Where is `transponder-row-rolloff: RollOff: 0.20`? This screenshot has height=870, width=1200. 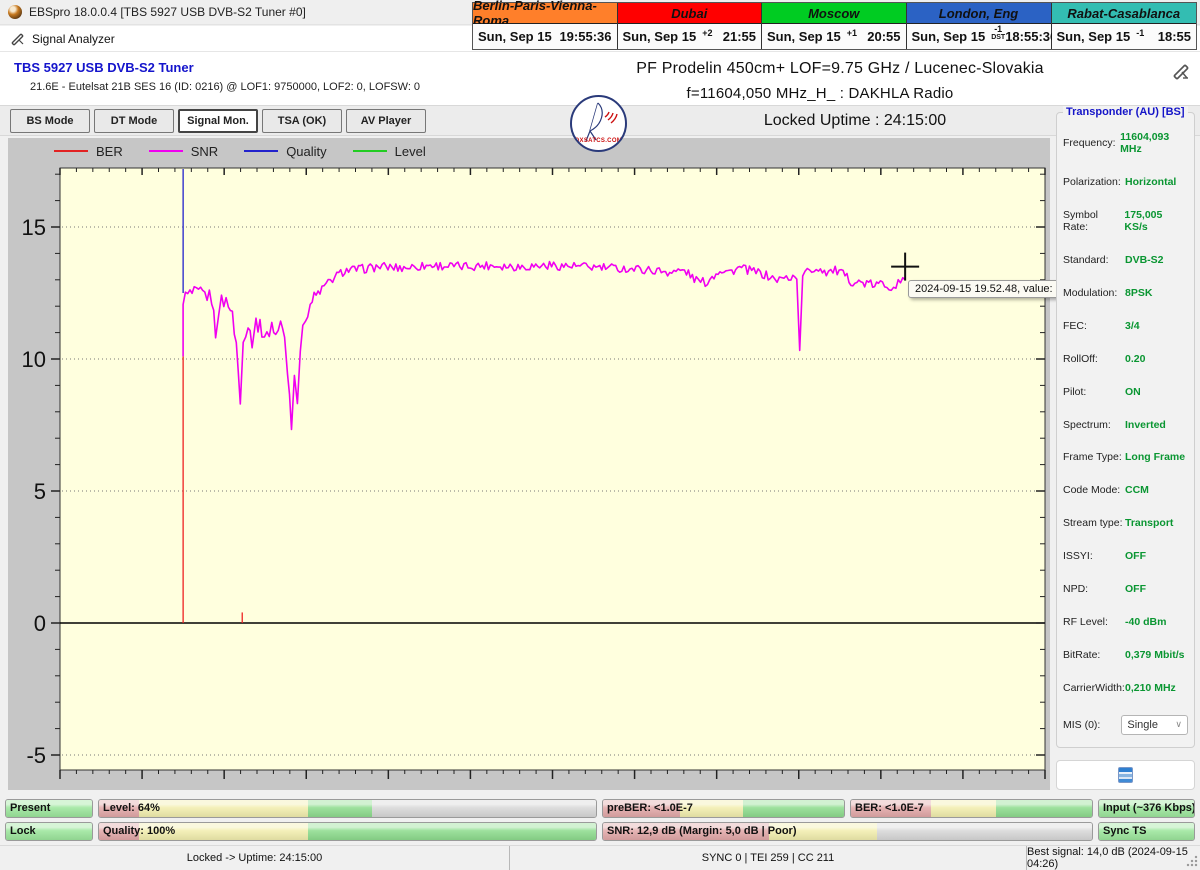 transponder-row-rolloff: RollOff: 0.20 is located at coordinates (1125, 359).